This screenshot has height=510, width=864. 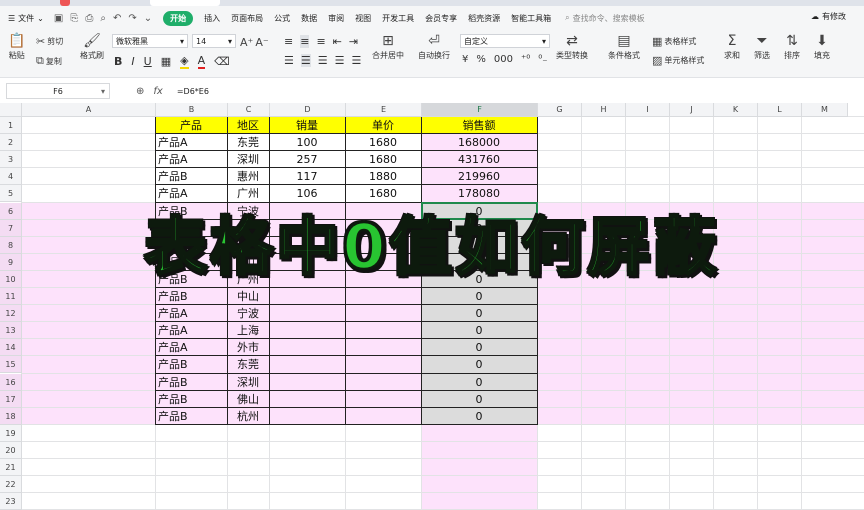 I want to click on table-cell: 东莞, so click(x=248, y=142).